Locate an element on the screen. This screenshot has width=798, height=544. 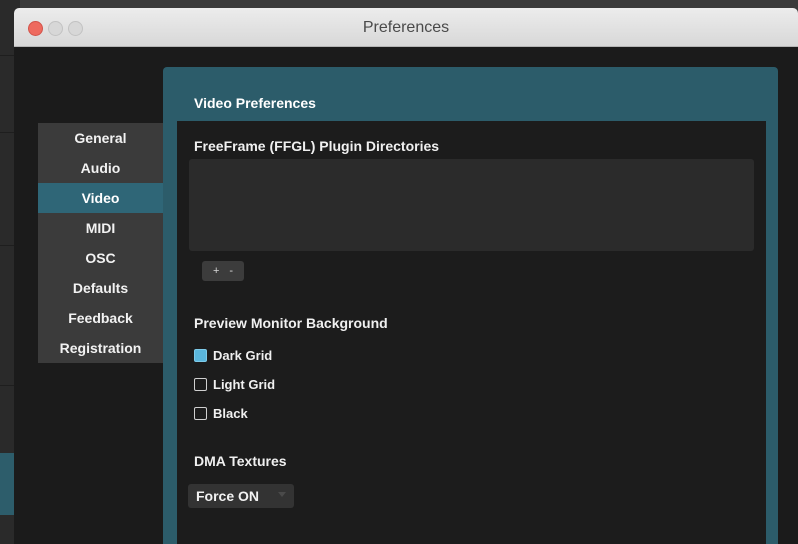
plugin-directories-label: FreeFrame (FFGL) Plugin Directories is located at coordinates (317, 146).